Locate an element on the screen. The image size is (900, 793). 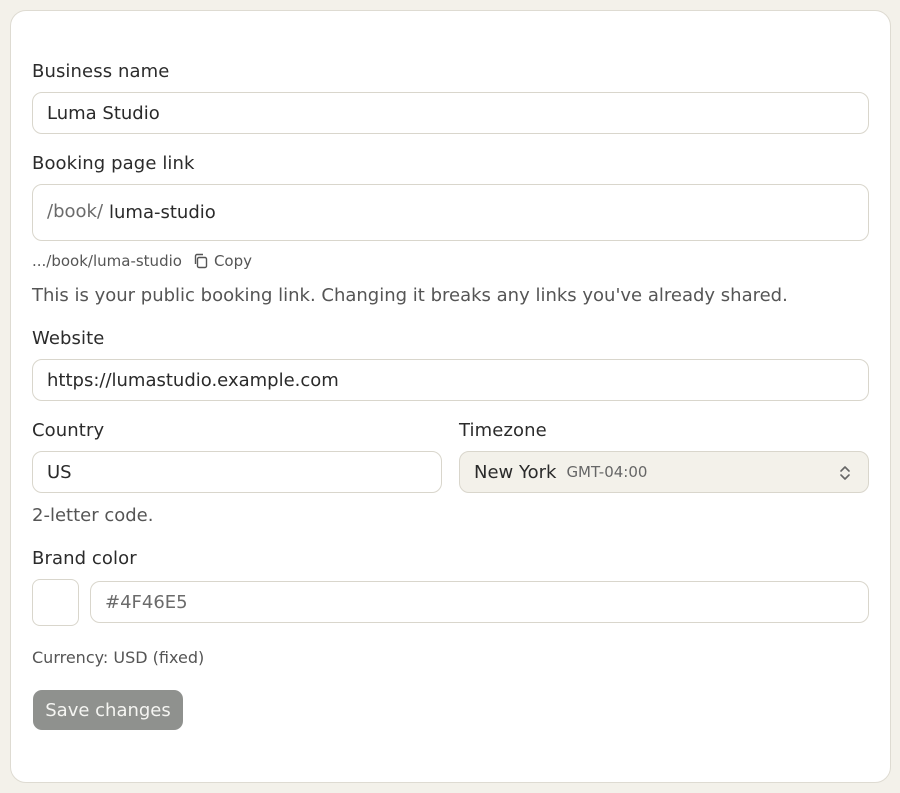
brand-color-label: Brand color is located at coordinates (84, 558).